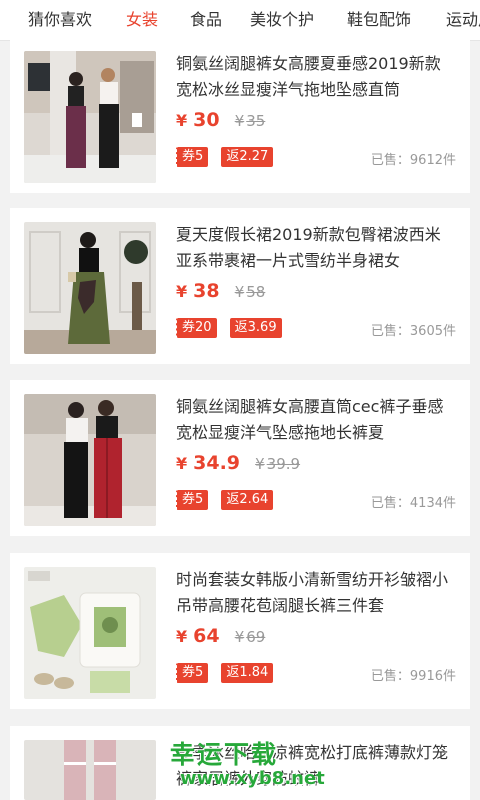 The width and height of the screenshot is (480, 800). I want to click on current-price: ¥38, so click(198, 291).